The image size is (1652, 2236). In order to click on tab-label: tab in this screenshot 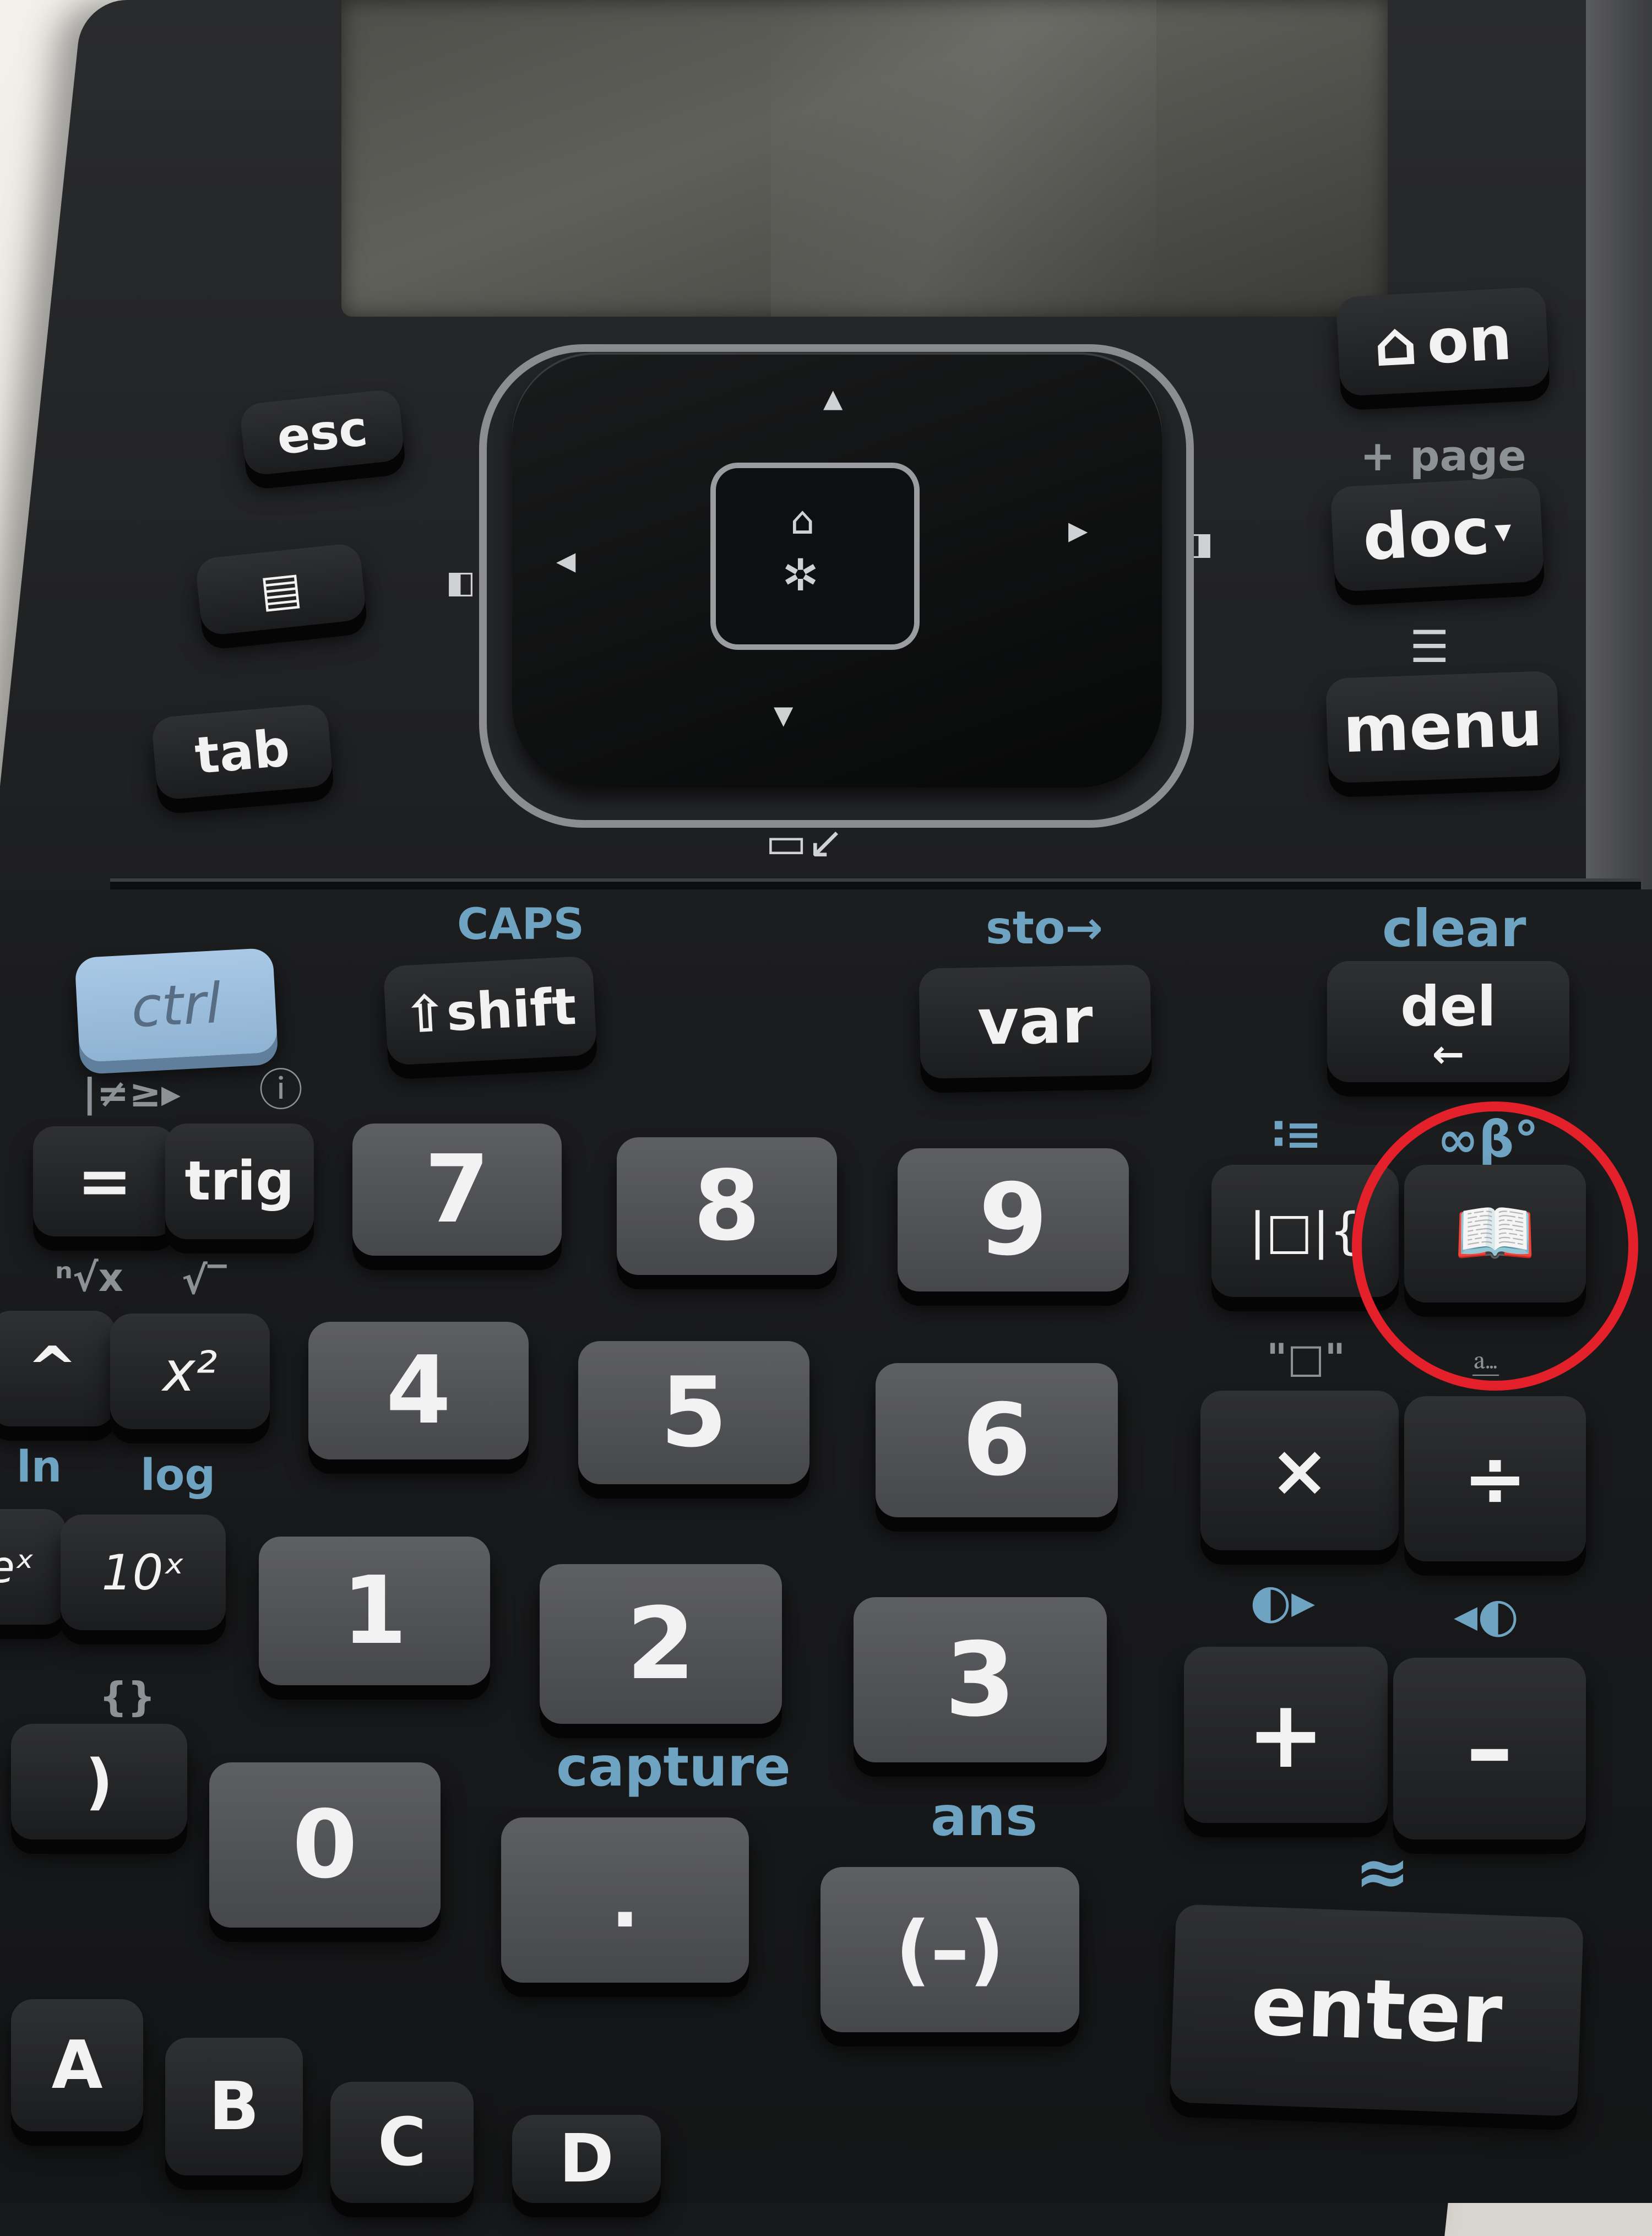, I will do `click(242, 752)`.